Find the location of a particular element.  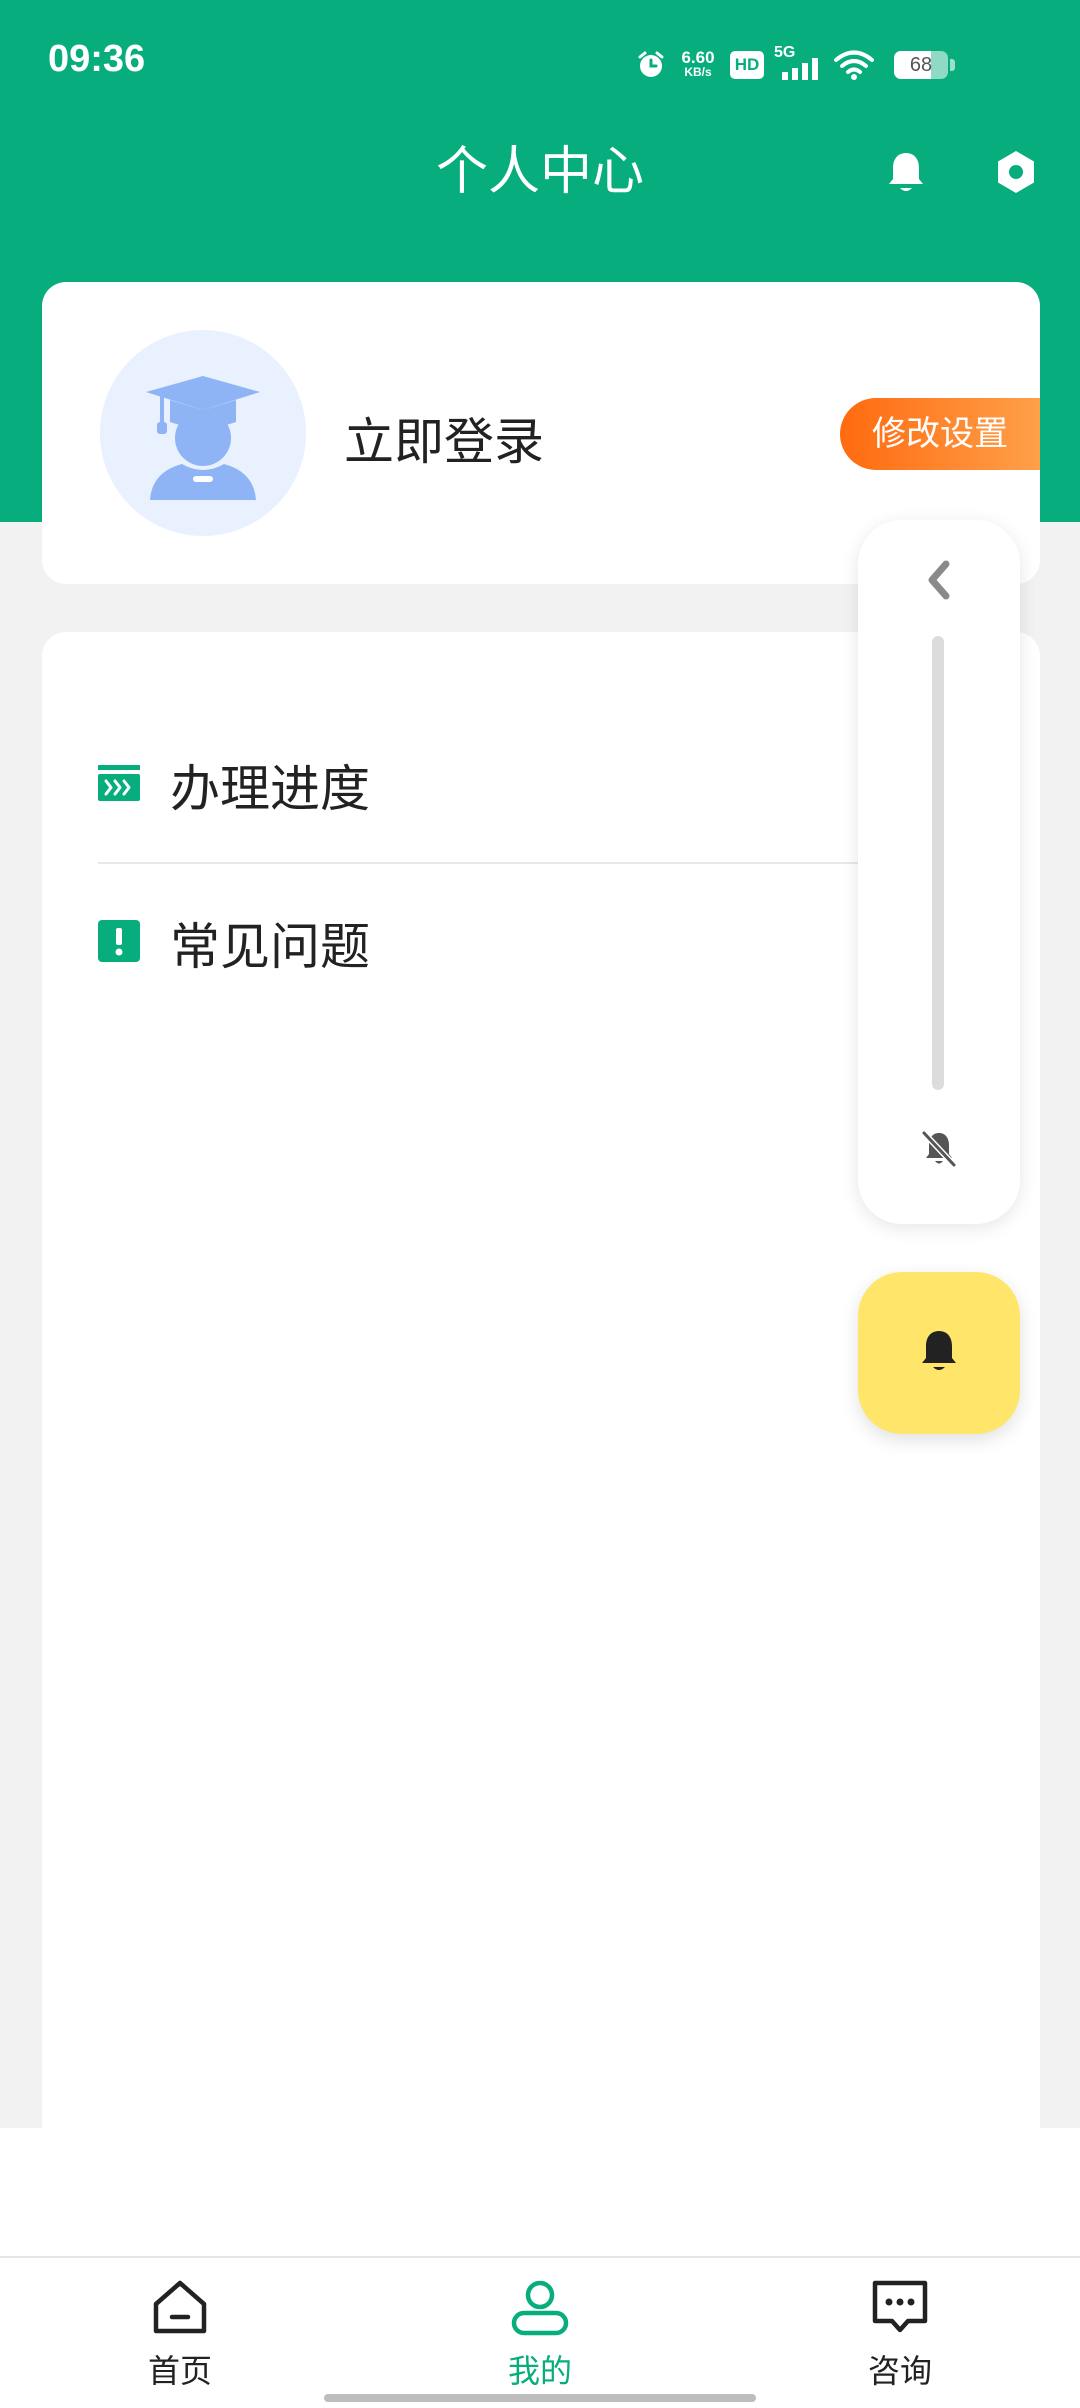

volume-slider is located at coordinates (938, 863).